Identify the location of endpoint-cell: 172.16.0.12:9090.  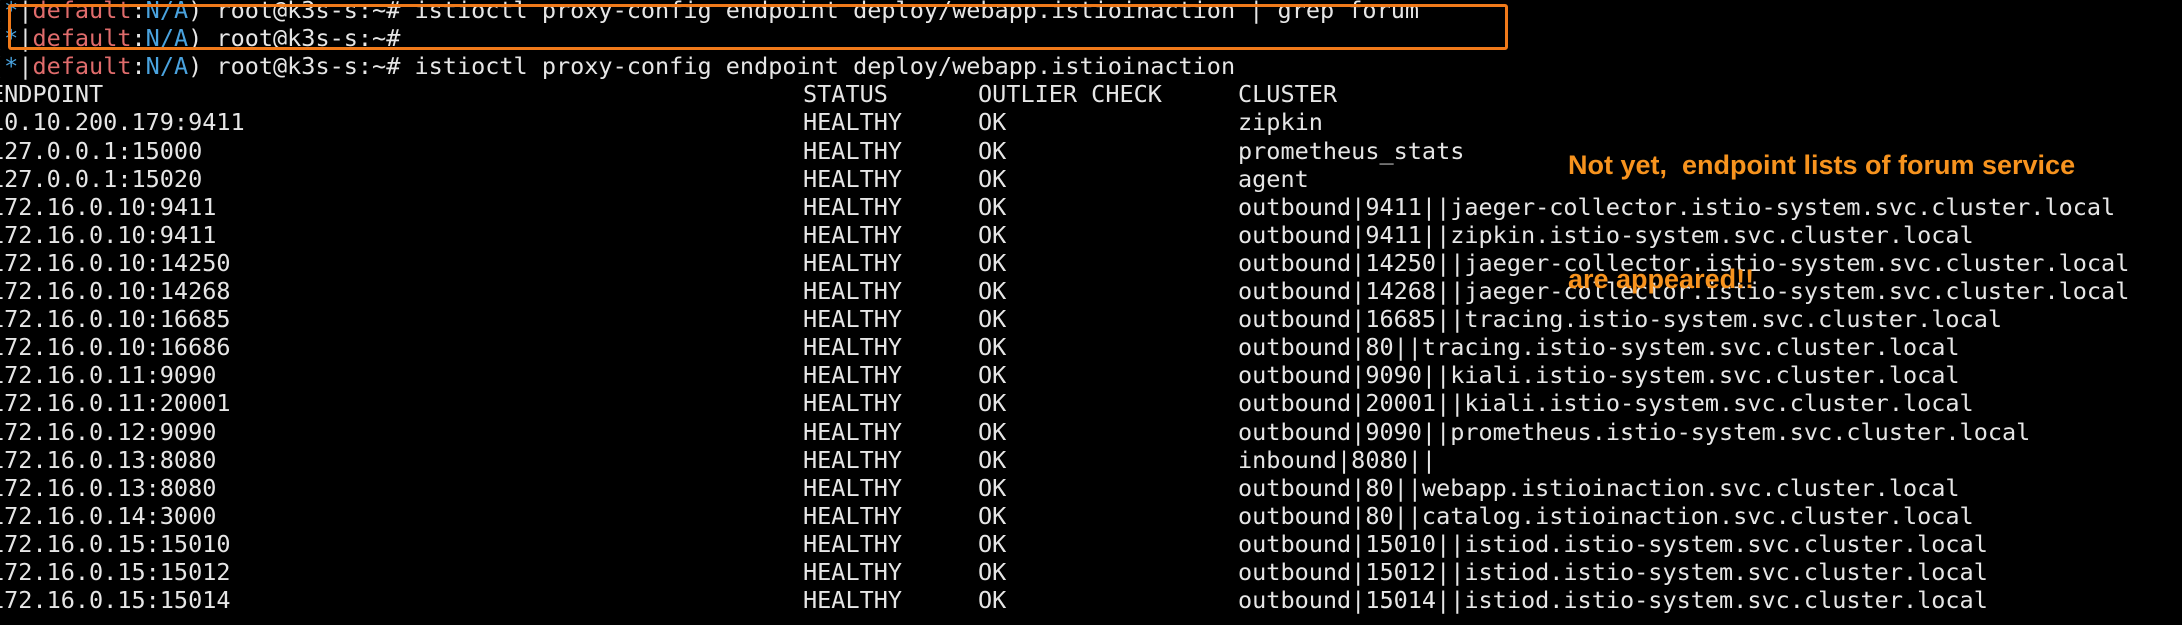
(108, 431).